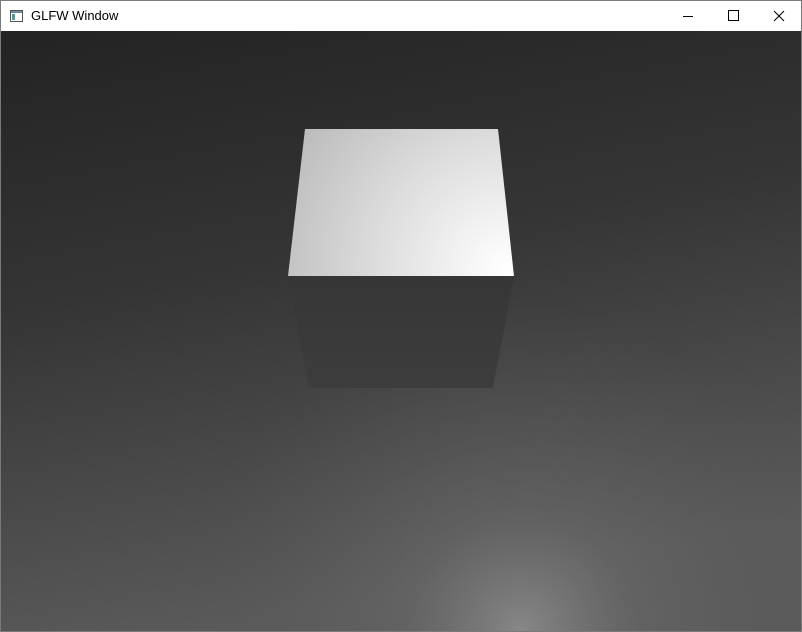 This screenshot has width=802, height=632. What do you see at coordinates (401, 16) in the screenshot?
I see `title-bar: GLFW Window` at bounding box center [401, 16].